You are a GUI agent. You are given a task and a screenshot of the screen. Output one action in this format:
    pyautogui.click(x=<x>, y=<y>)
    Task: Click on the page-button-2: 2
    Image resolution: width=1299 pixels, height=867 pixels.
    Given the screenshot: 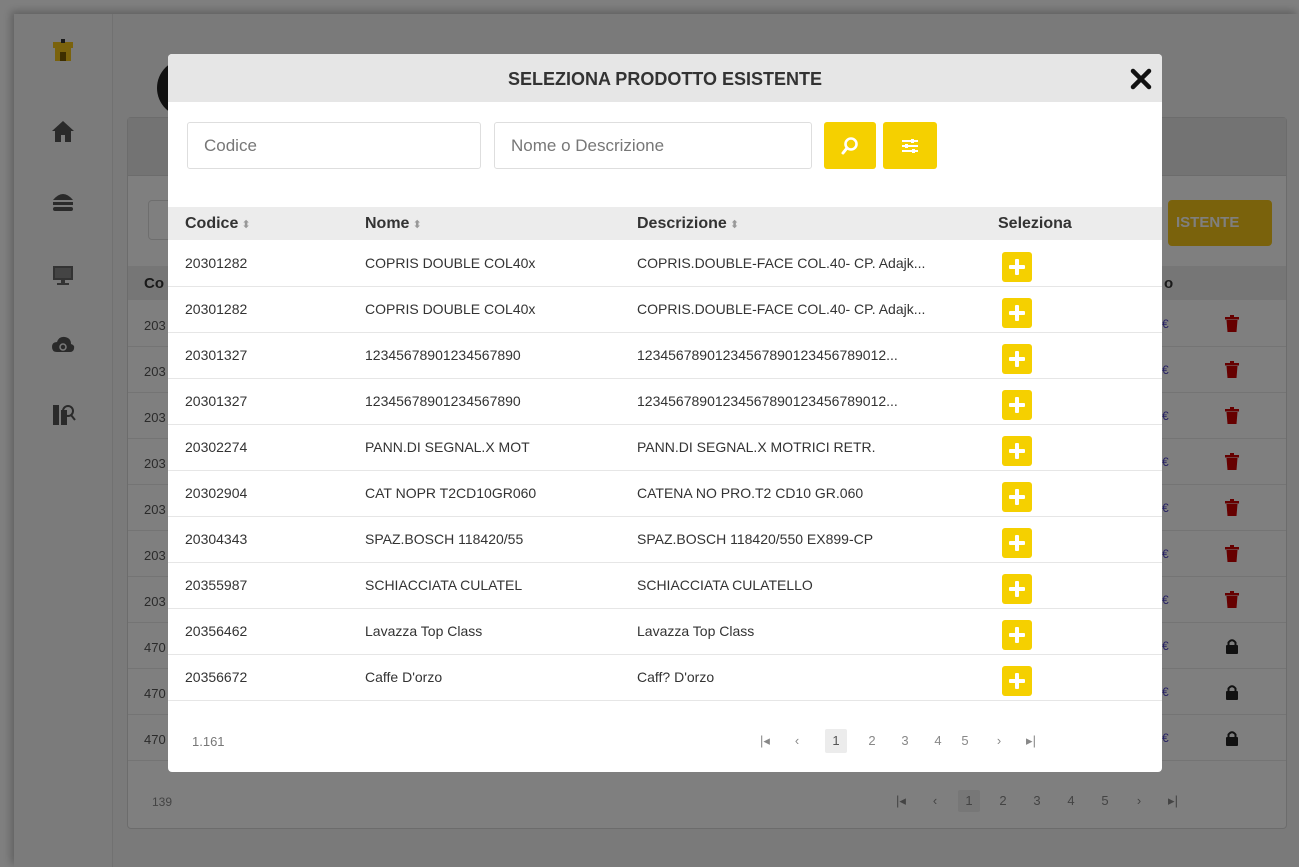 What is the action you would take?
    pyautogui.click(x=872, y=741)
    